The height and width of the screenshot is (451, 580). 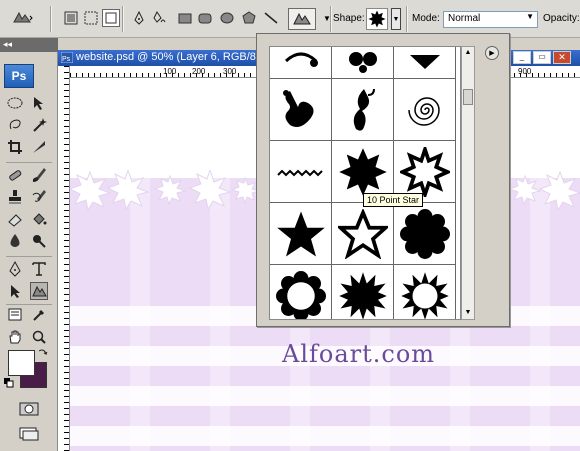 I want to click on hand-tool, so click(x=15, y=337).